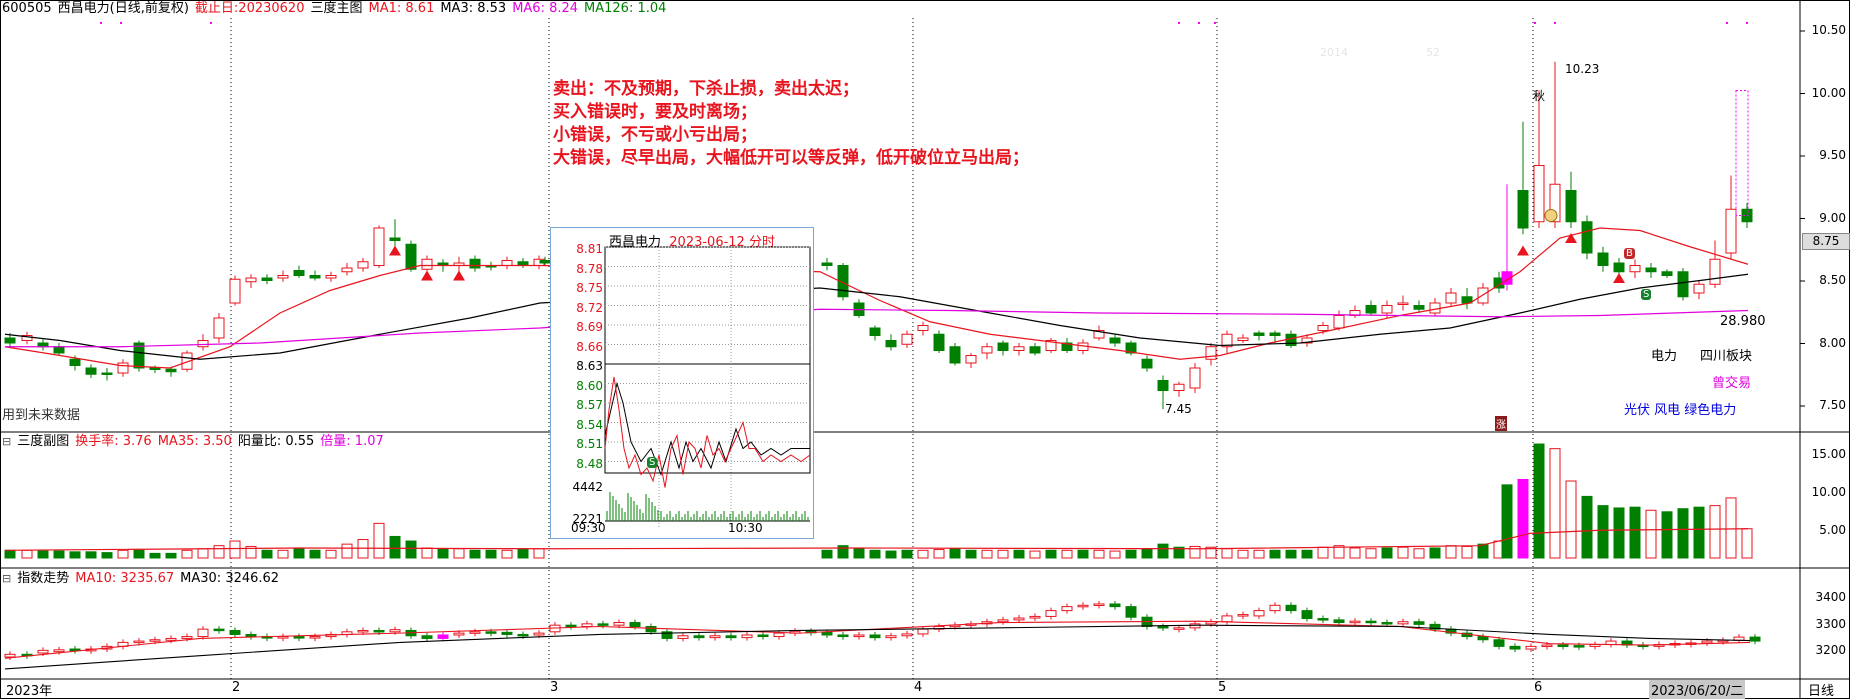 Image resolution: width=1850 pixels, height=699 pixels. I want to click on intraday-price-label: 8.57, so click(589, 405).